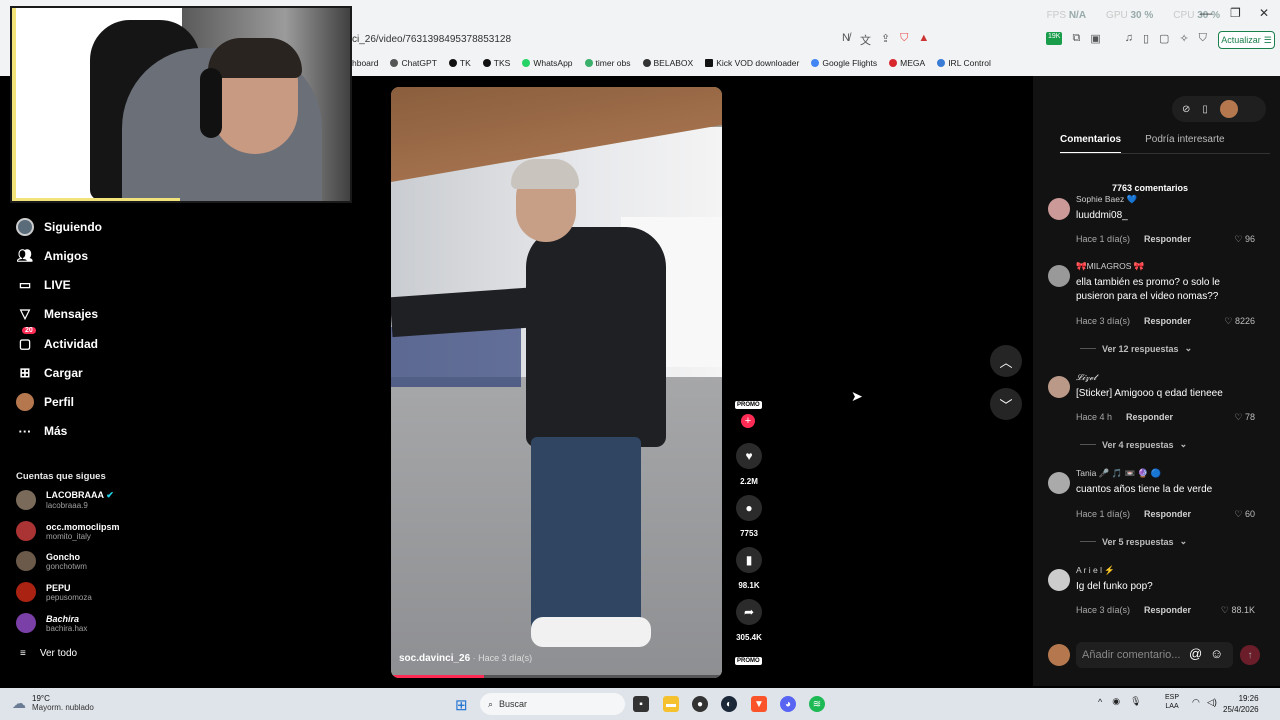 The image size is (1280, 720). Describe the element at coordinates (1100, 702) in the screenshot. I see `chevron-up-icon: ^` at that location.